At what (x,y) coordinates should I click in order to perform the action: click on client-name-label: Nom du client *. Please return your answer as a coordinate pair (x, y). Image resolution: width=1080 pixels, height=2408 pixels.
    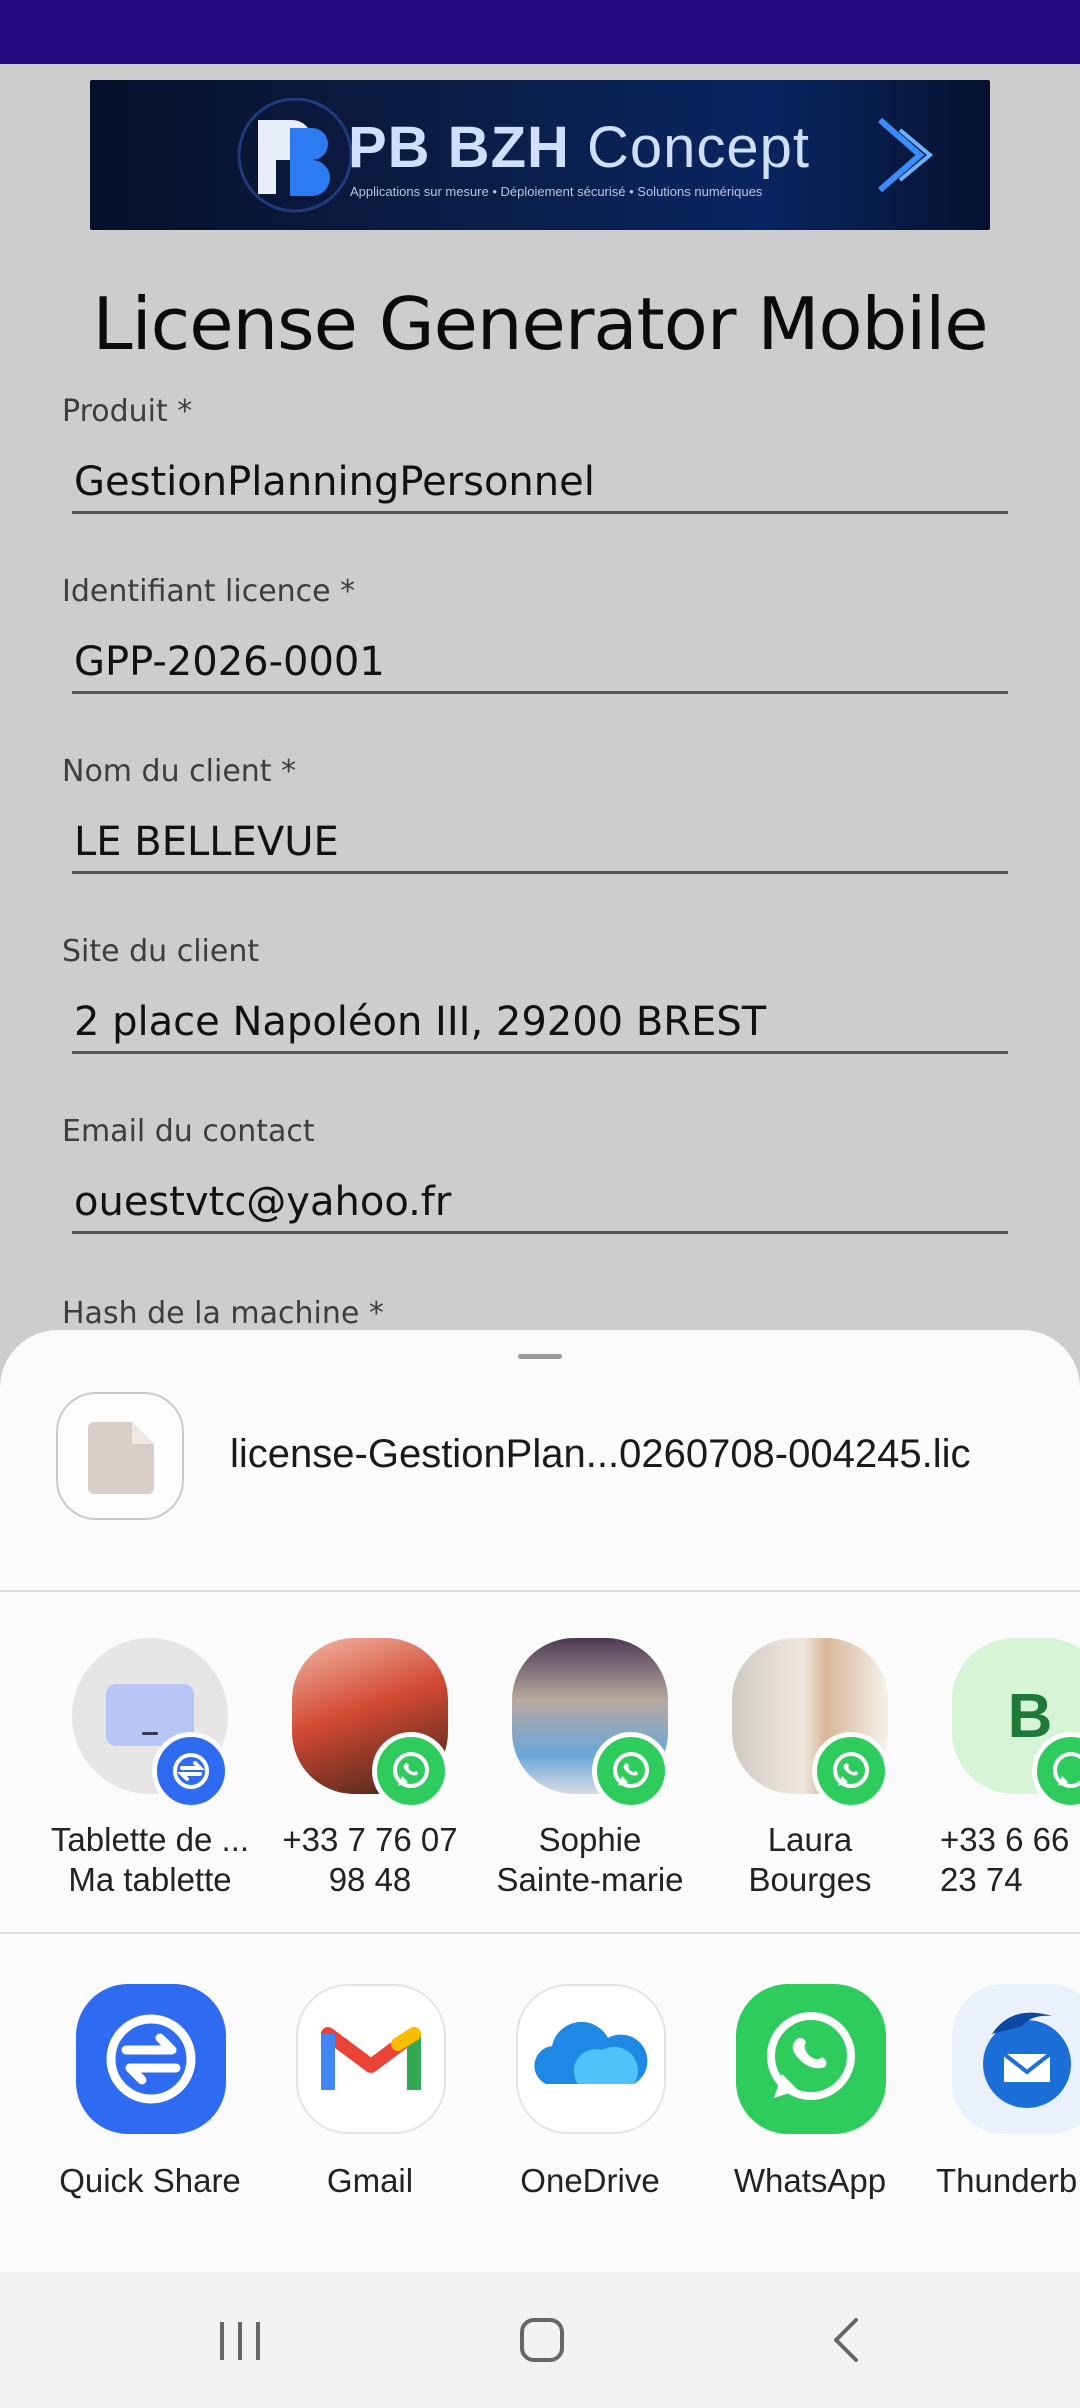
    Looking at the image, I should click on (179, 771).